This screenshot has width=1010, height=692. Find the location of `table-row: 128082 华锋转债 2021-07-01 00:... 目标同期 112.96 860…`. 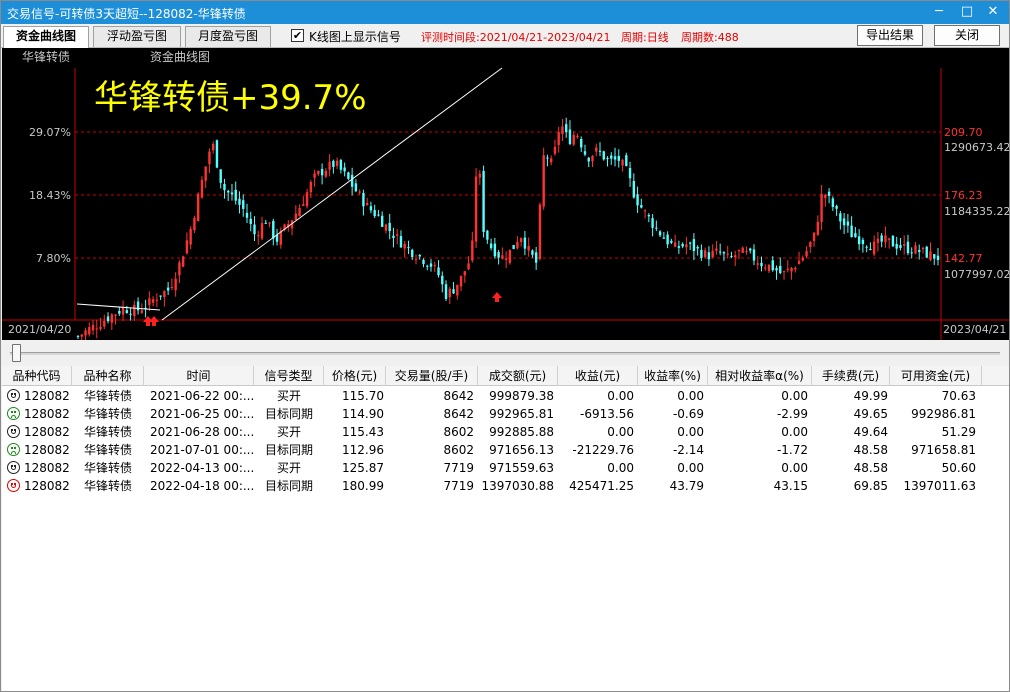

table-row: 128082 华锋转债 2021-07-01 00:... 目标同期 112.96 860… is located at coordinates (505, 450).